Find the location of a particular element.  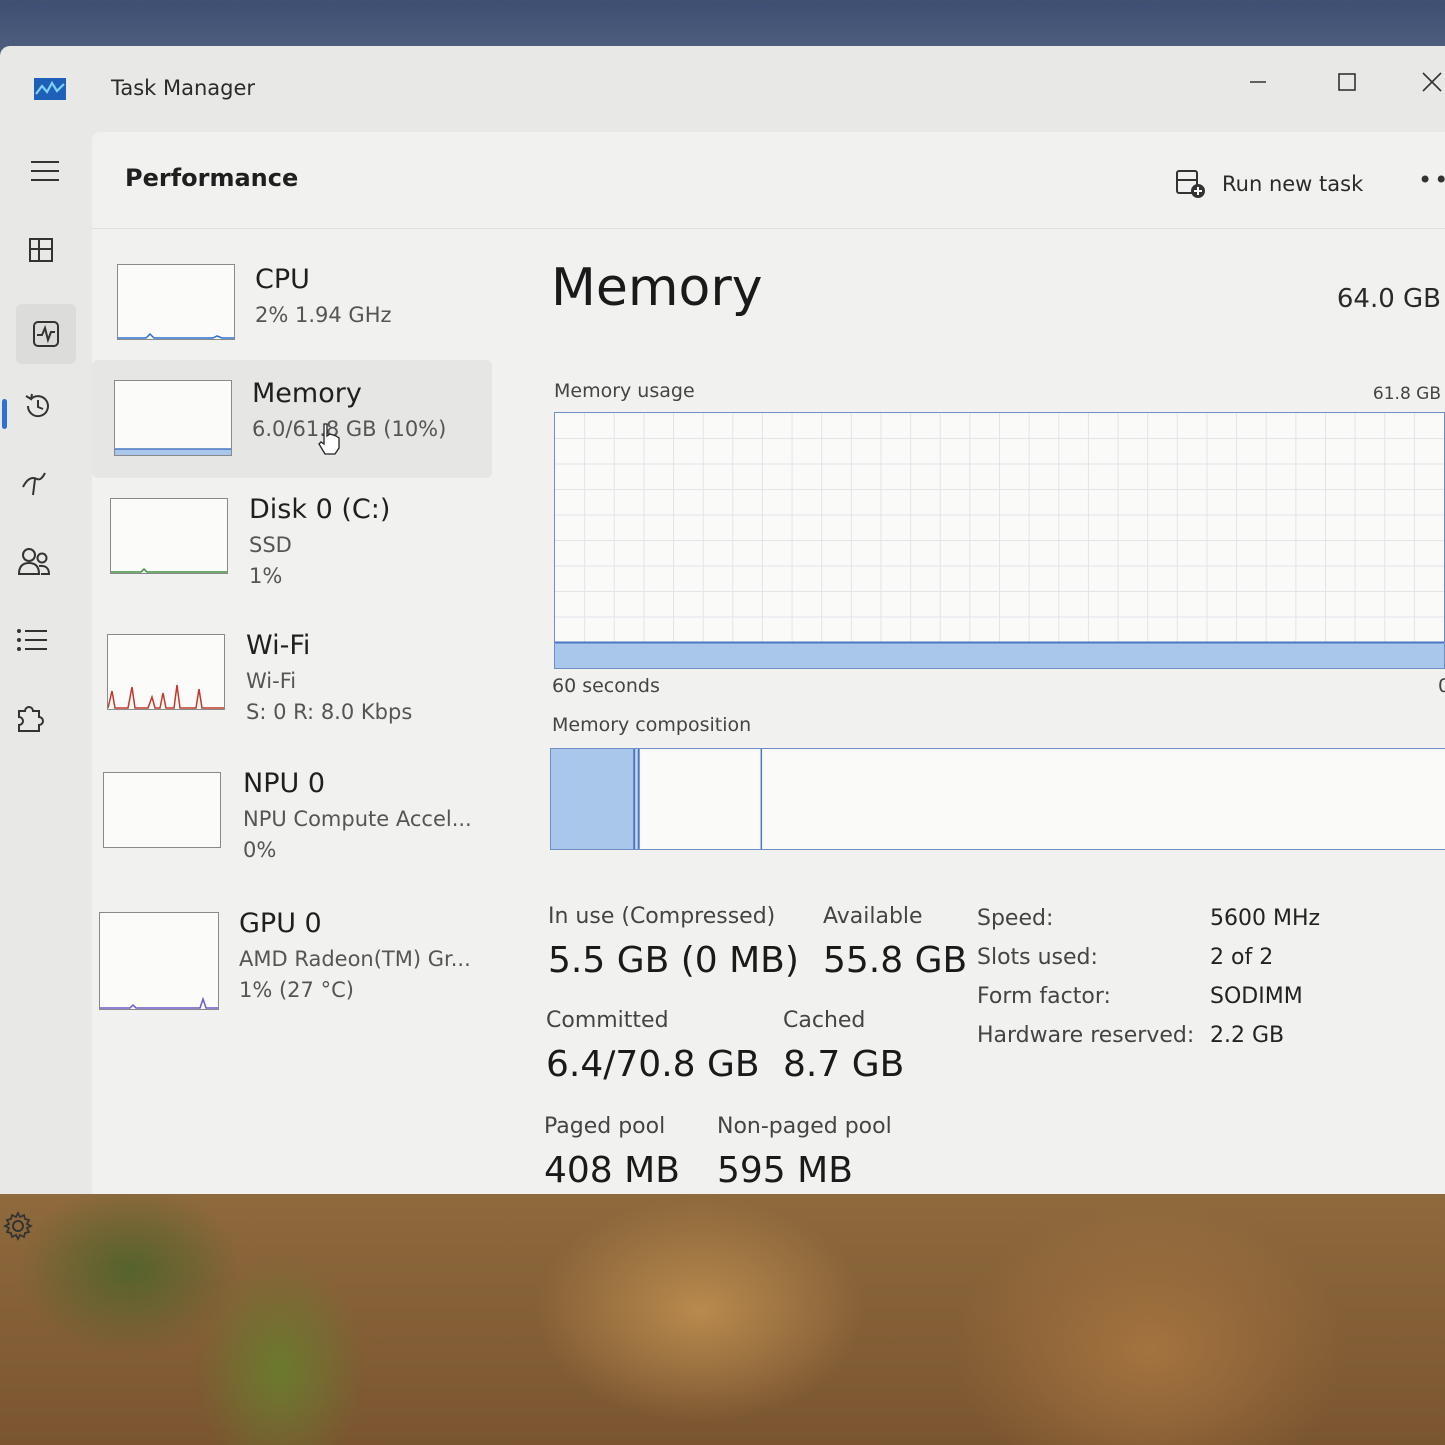

more-options-button: •• is located at coordinates (1431, 180).